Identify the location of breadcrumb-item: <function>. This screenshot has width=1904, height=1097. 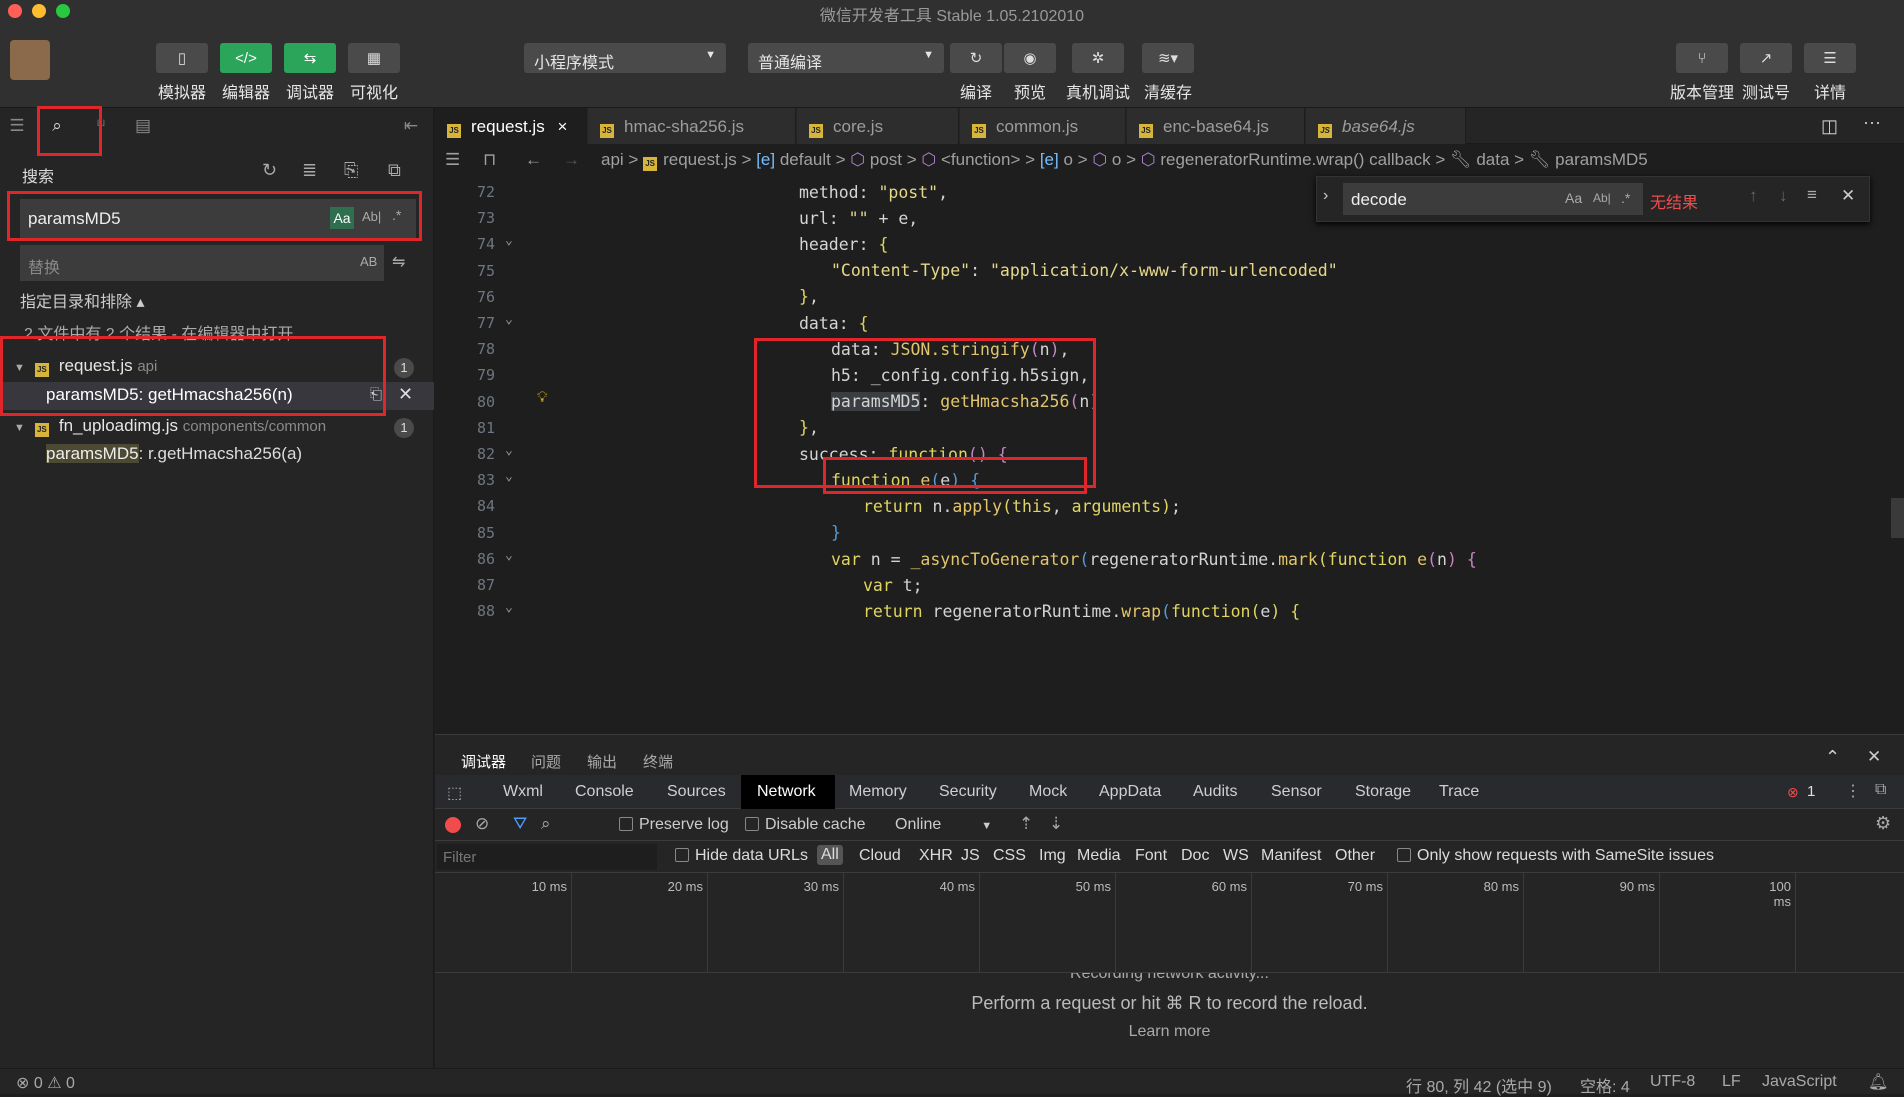
(980, 159).